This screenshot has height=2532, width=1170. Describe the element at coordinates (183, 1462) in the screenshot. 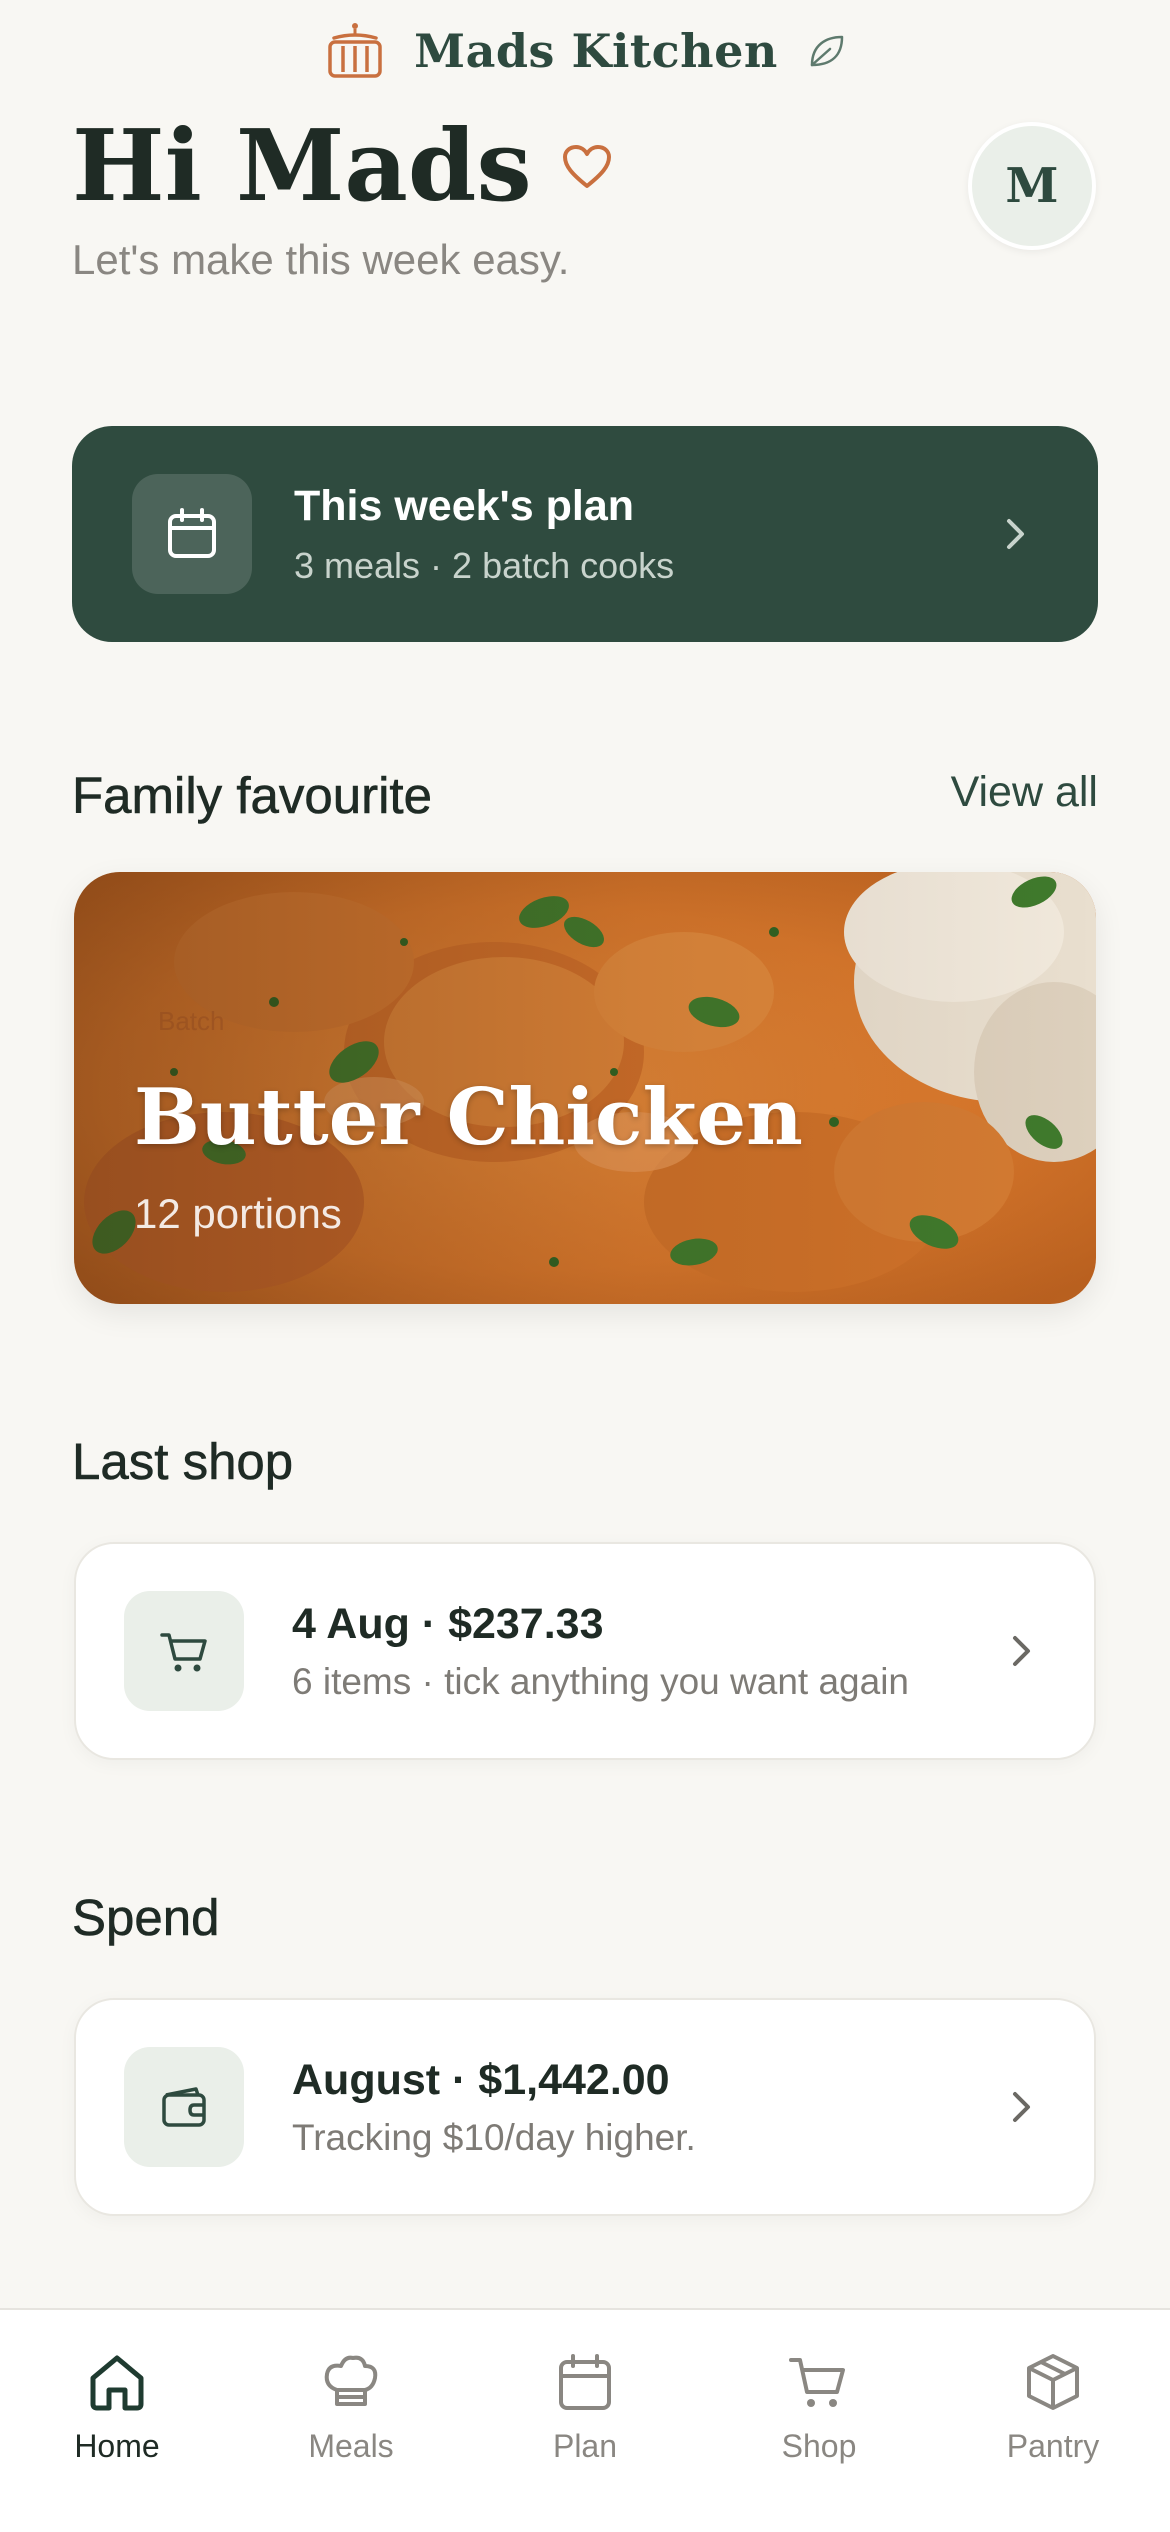

I see `section-title-last-shop: Last shop` at that location.